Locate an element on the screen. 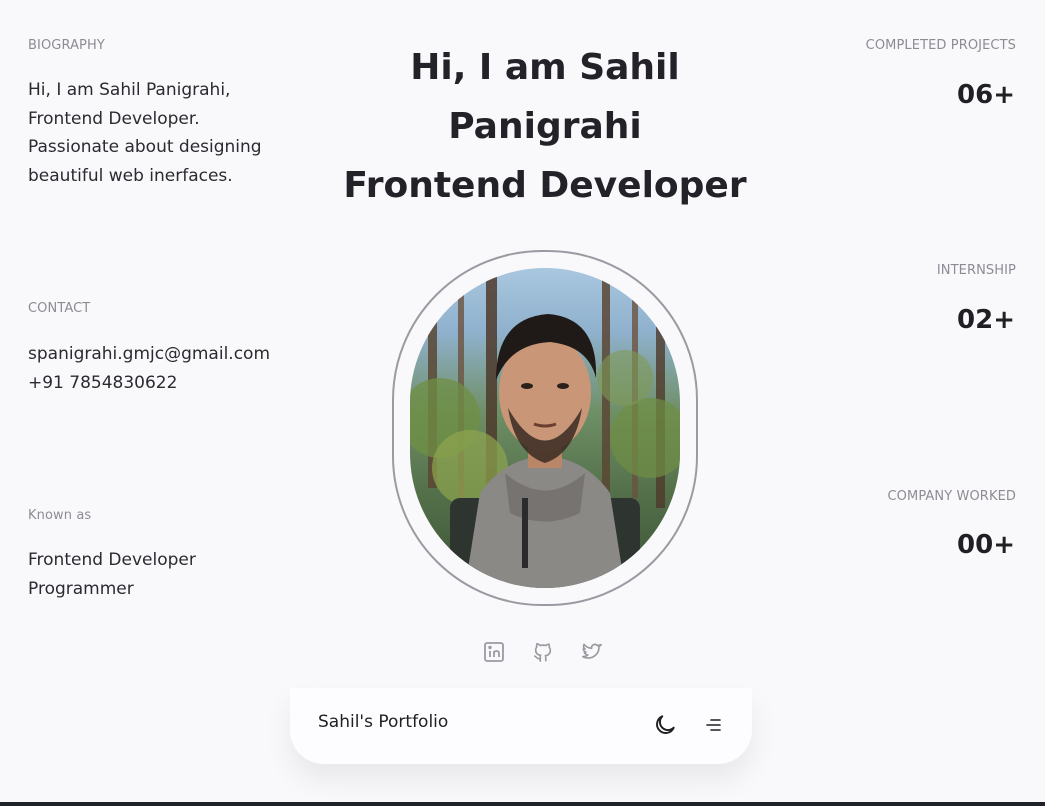  window-bottom-edge is located at coordinates (522, 804).